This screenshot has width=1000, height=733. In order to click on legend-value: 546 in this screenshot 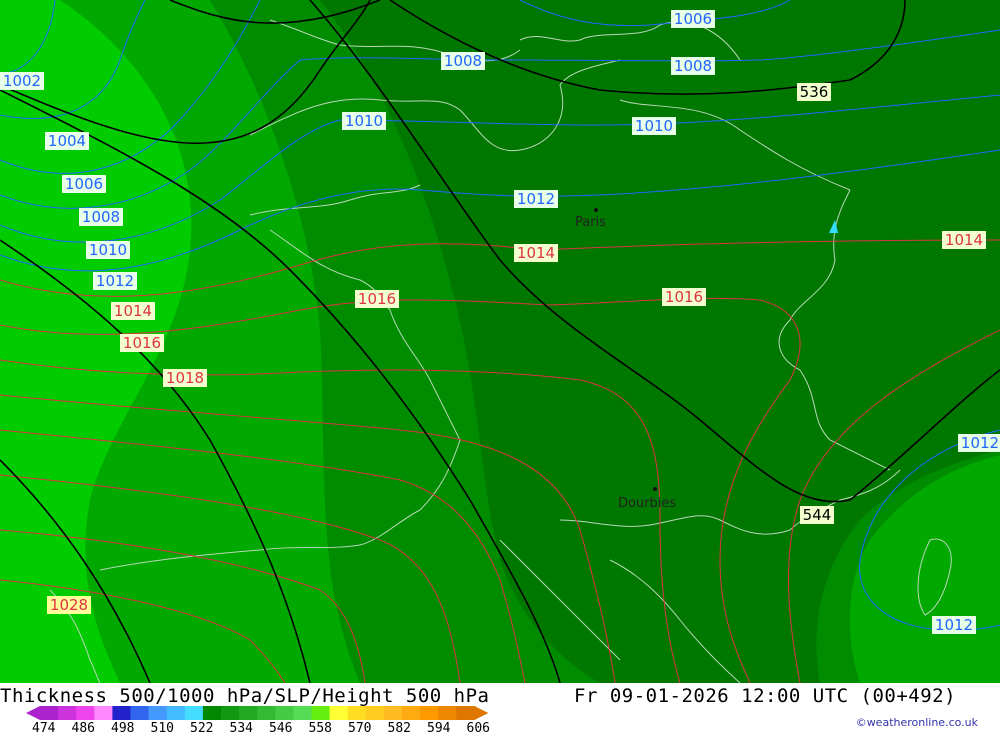, I will do `click(280, 727)`.